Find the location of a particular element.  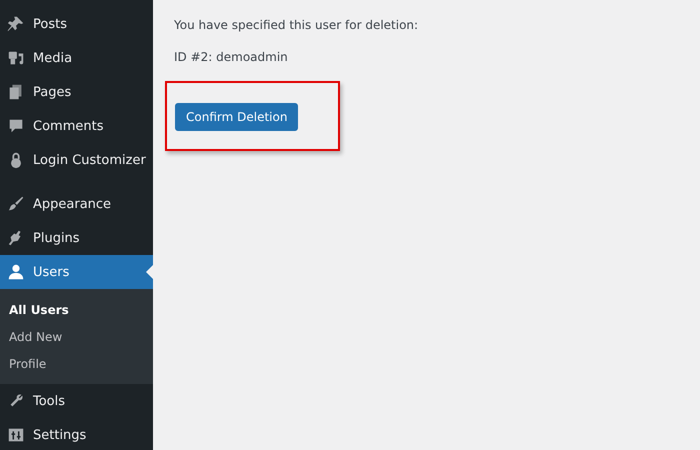

confirm-deletion-button: Confirm Deletion is located at coordinates (236, 117).